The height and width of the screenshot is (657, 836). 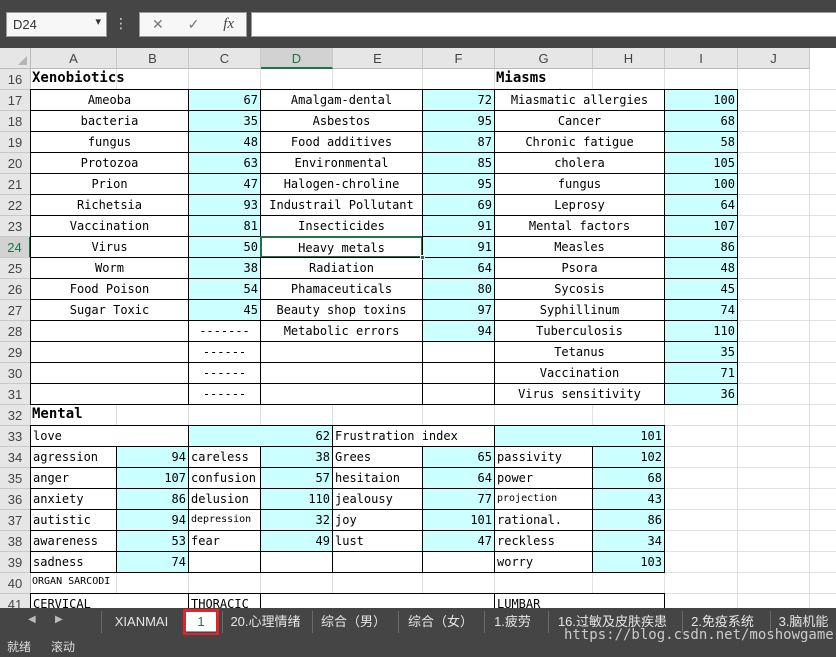 I want to click on row-header-34: 34, so click(x=15, y=457).